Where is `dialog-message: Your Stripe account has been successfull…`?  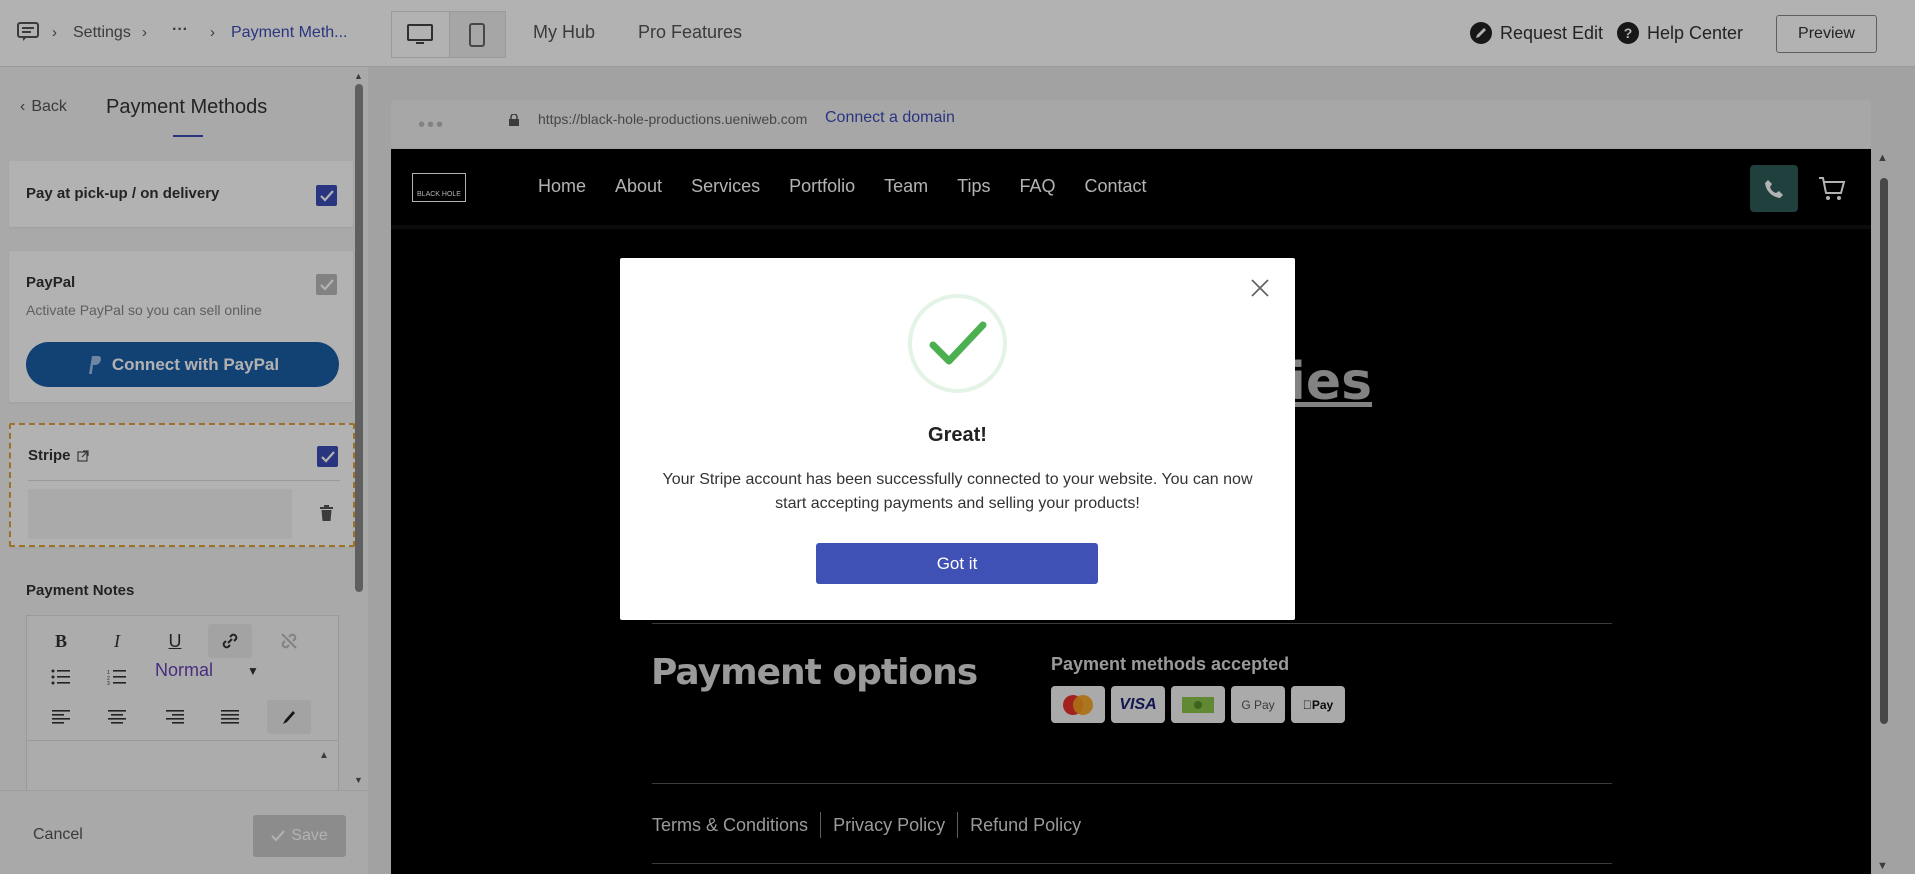 dialog-message: Your Stripe account has been successfull… is located at coordinates (957, 491).